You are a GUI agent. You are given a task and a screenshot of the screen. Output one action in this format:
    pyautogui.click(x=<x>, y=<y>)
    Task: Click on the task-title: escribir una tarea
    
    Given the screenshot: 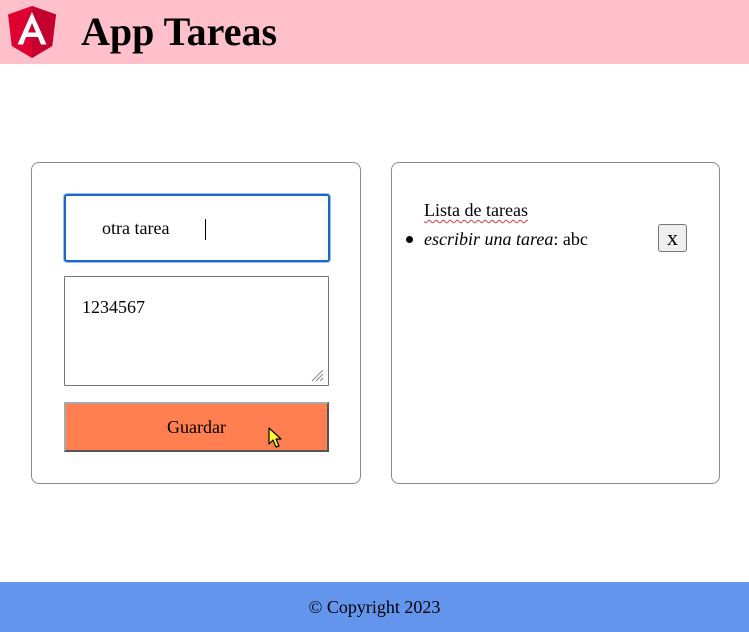 What is the action you would take?
    pyautogui.click(x=489, y=239)
    